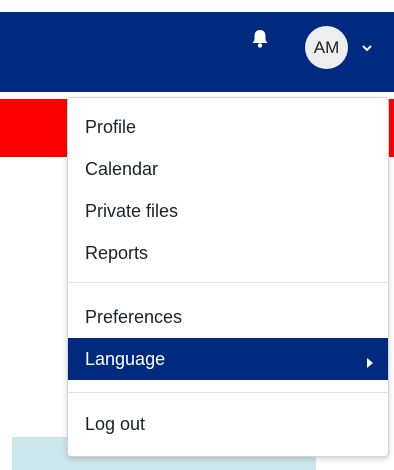 This screenshot has height=470, width=394. Describe the element at coordinates (125, 358) in the screenshot. I see `menu-item-label: Language` at that location.